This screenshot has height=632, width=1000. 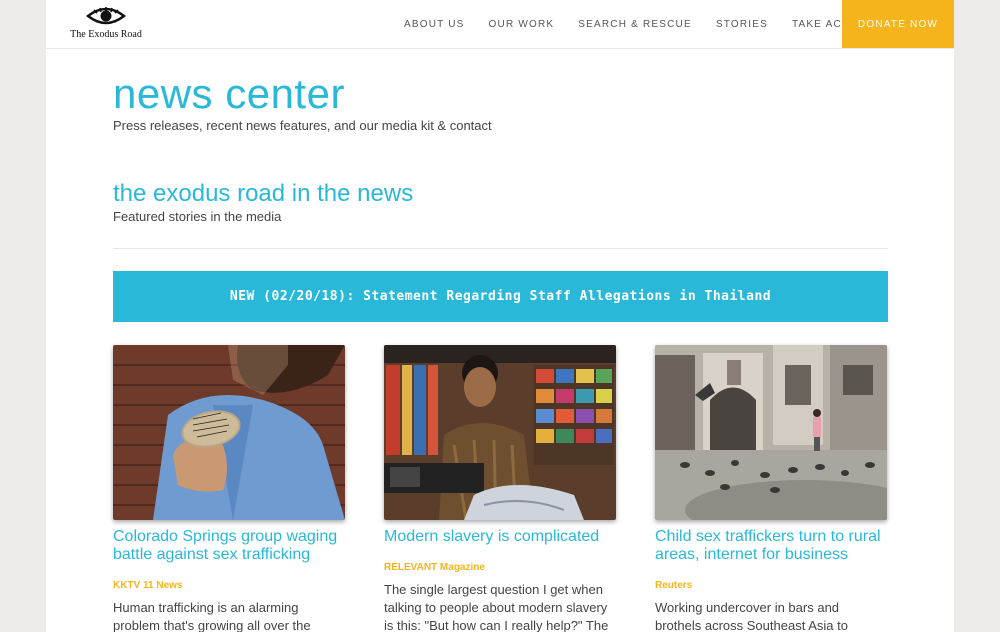 I want to click on logo: The Exodus Road, so click(x=106, y=24).